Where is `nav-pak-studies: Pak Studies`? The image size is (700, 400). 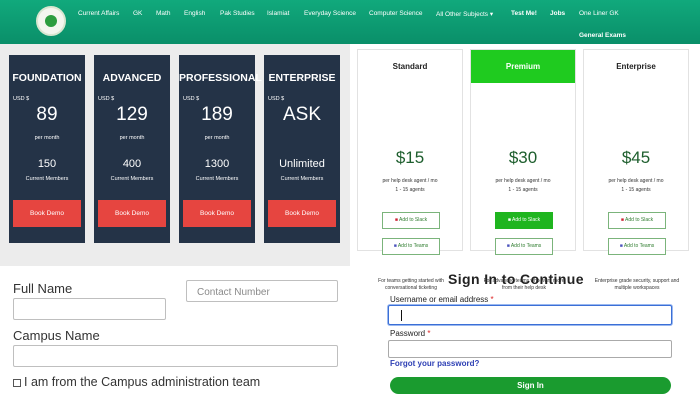 nav-pak-studies: Pak Studies is located at coordinates (237, 13).